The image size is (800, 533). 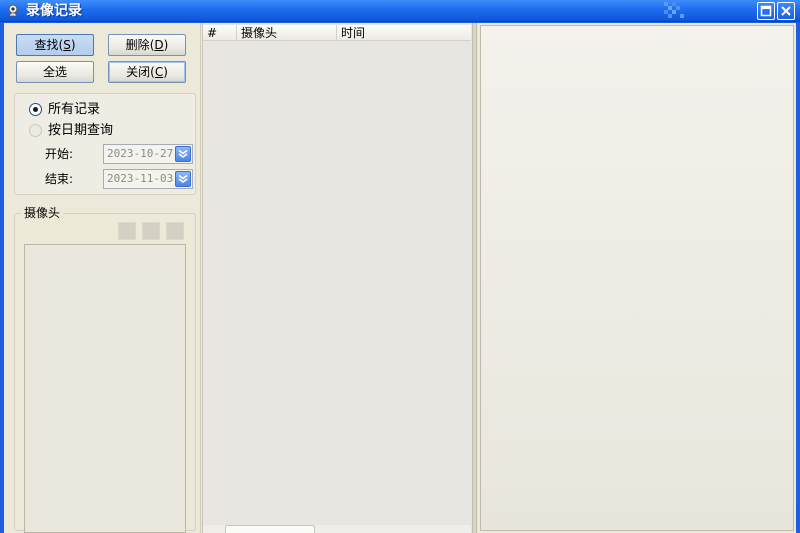 I want to click on end-date-dropdown-button, so click(x=183, y=179).